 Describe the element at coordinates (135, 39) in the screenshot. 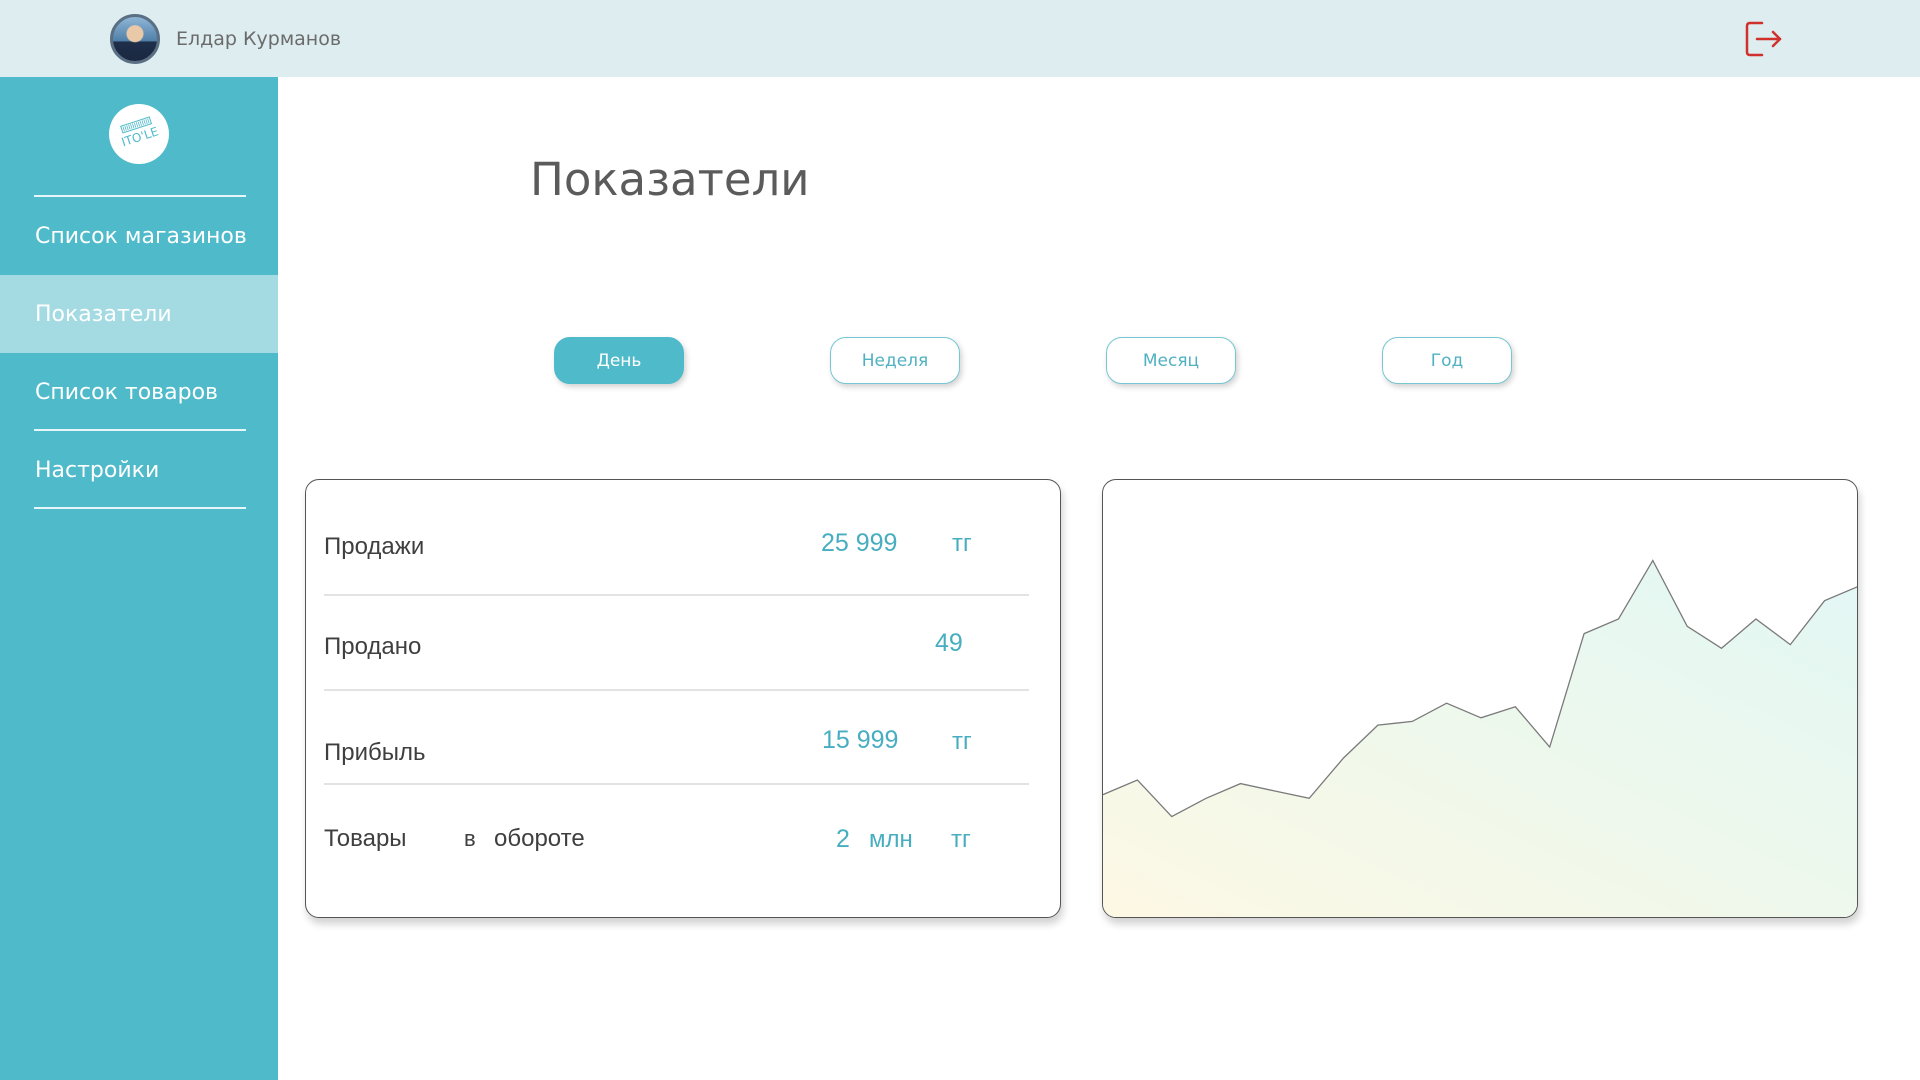

I see `avatar` at that location.